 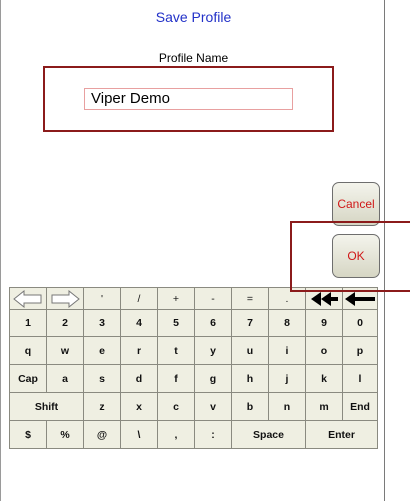 What do you see at coordinates (213, 434) in the screenshot?
I see `key-colon: :` at bounding box center [213, 434].